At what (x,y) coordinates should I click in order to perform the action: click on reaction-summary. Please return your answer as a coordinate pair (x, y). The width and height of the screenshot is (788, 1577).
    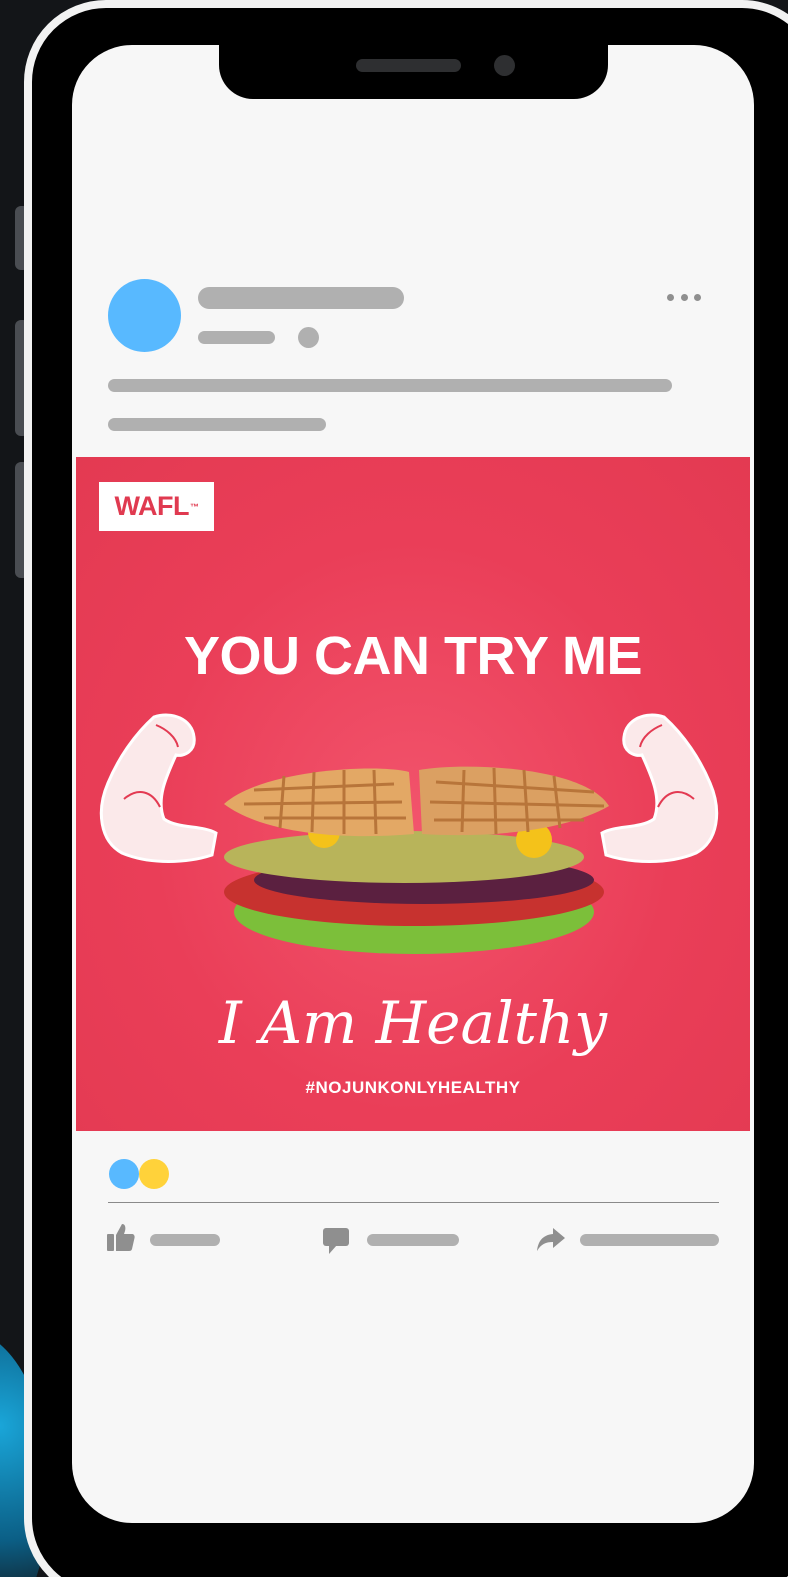
    Looking at the image, I should click on (140, 1174).